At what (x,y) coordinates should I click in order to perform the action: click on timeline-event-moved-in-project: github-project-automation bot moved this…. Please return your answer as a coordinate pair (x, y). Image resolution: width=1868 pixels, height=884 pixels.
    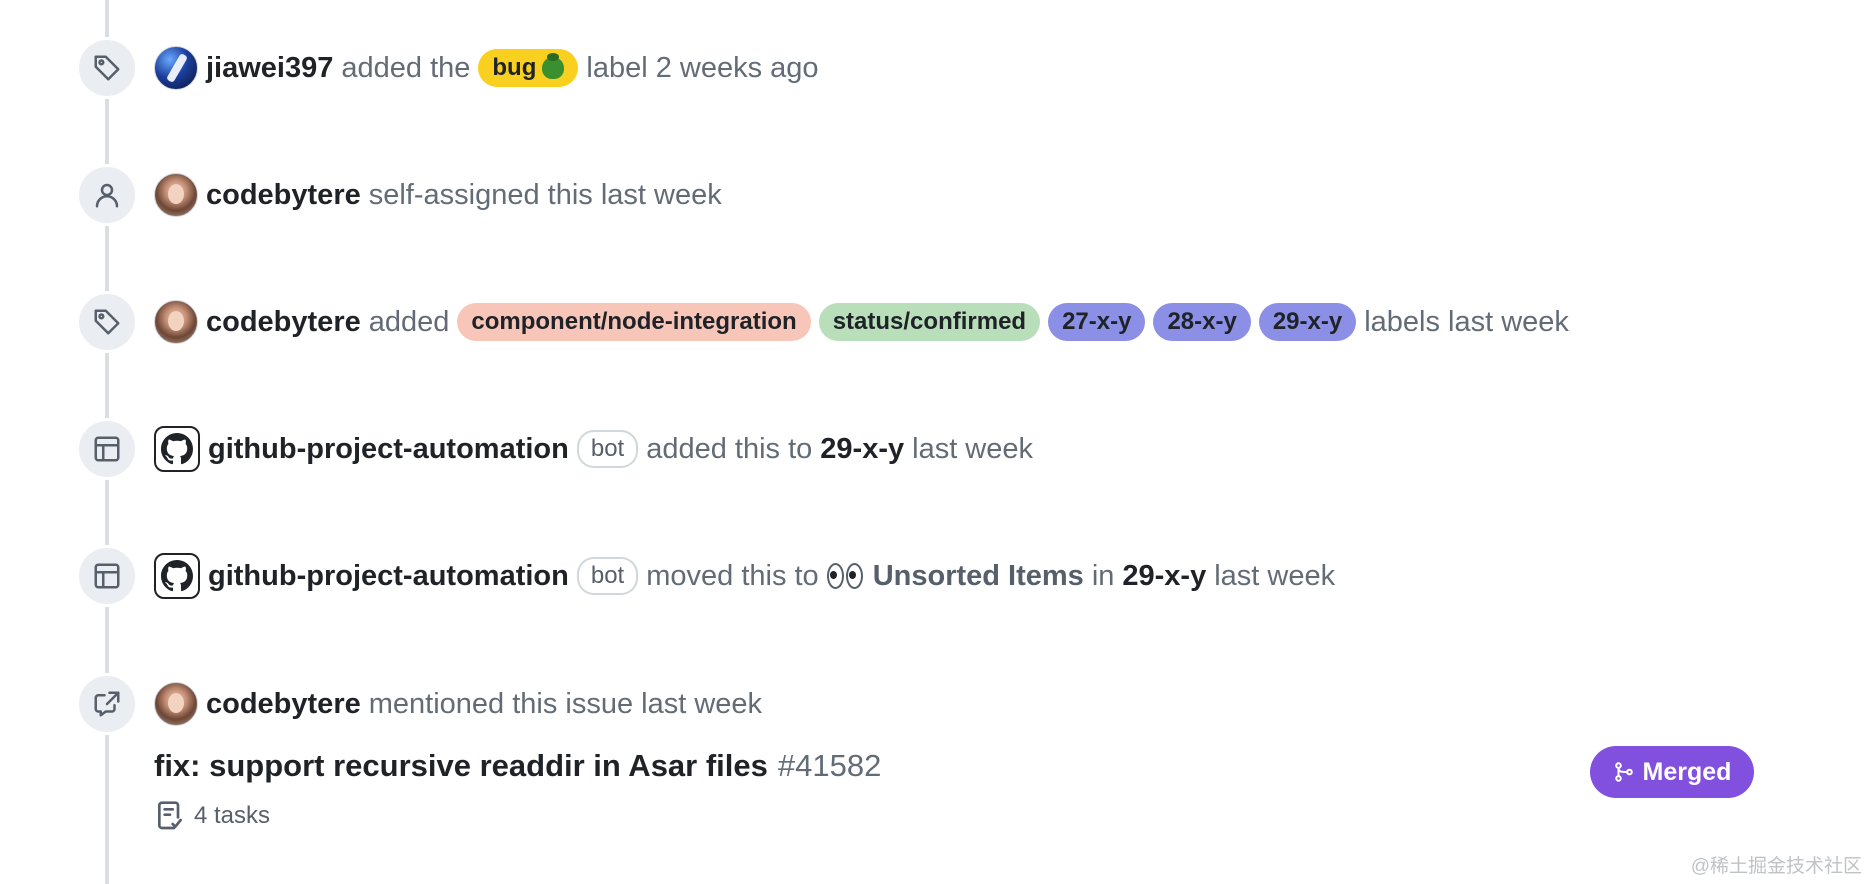
    Looking at the image, I should click on (934, 576).